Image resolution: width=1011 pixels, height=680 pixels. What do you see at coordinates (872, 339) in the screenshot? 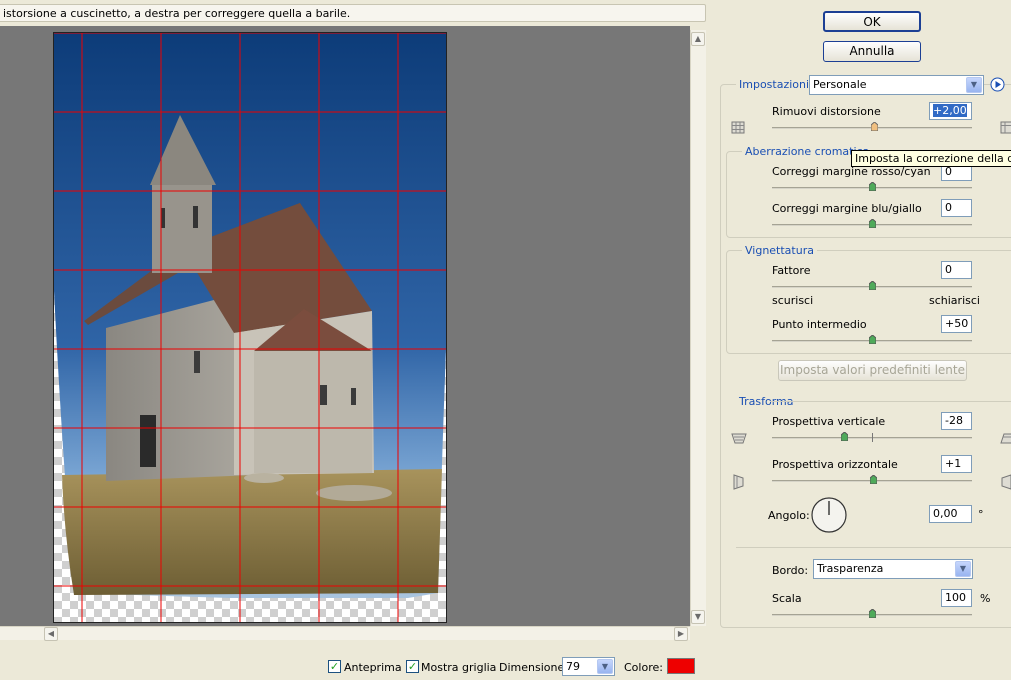
I see `midpoint-thumb` at bounding box center [872, 339].